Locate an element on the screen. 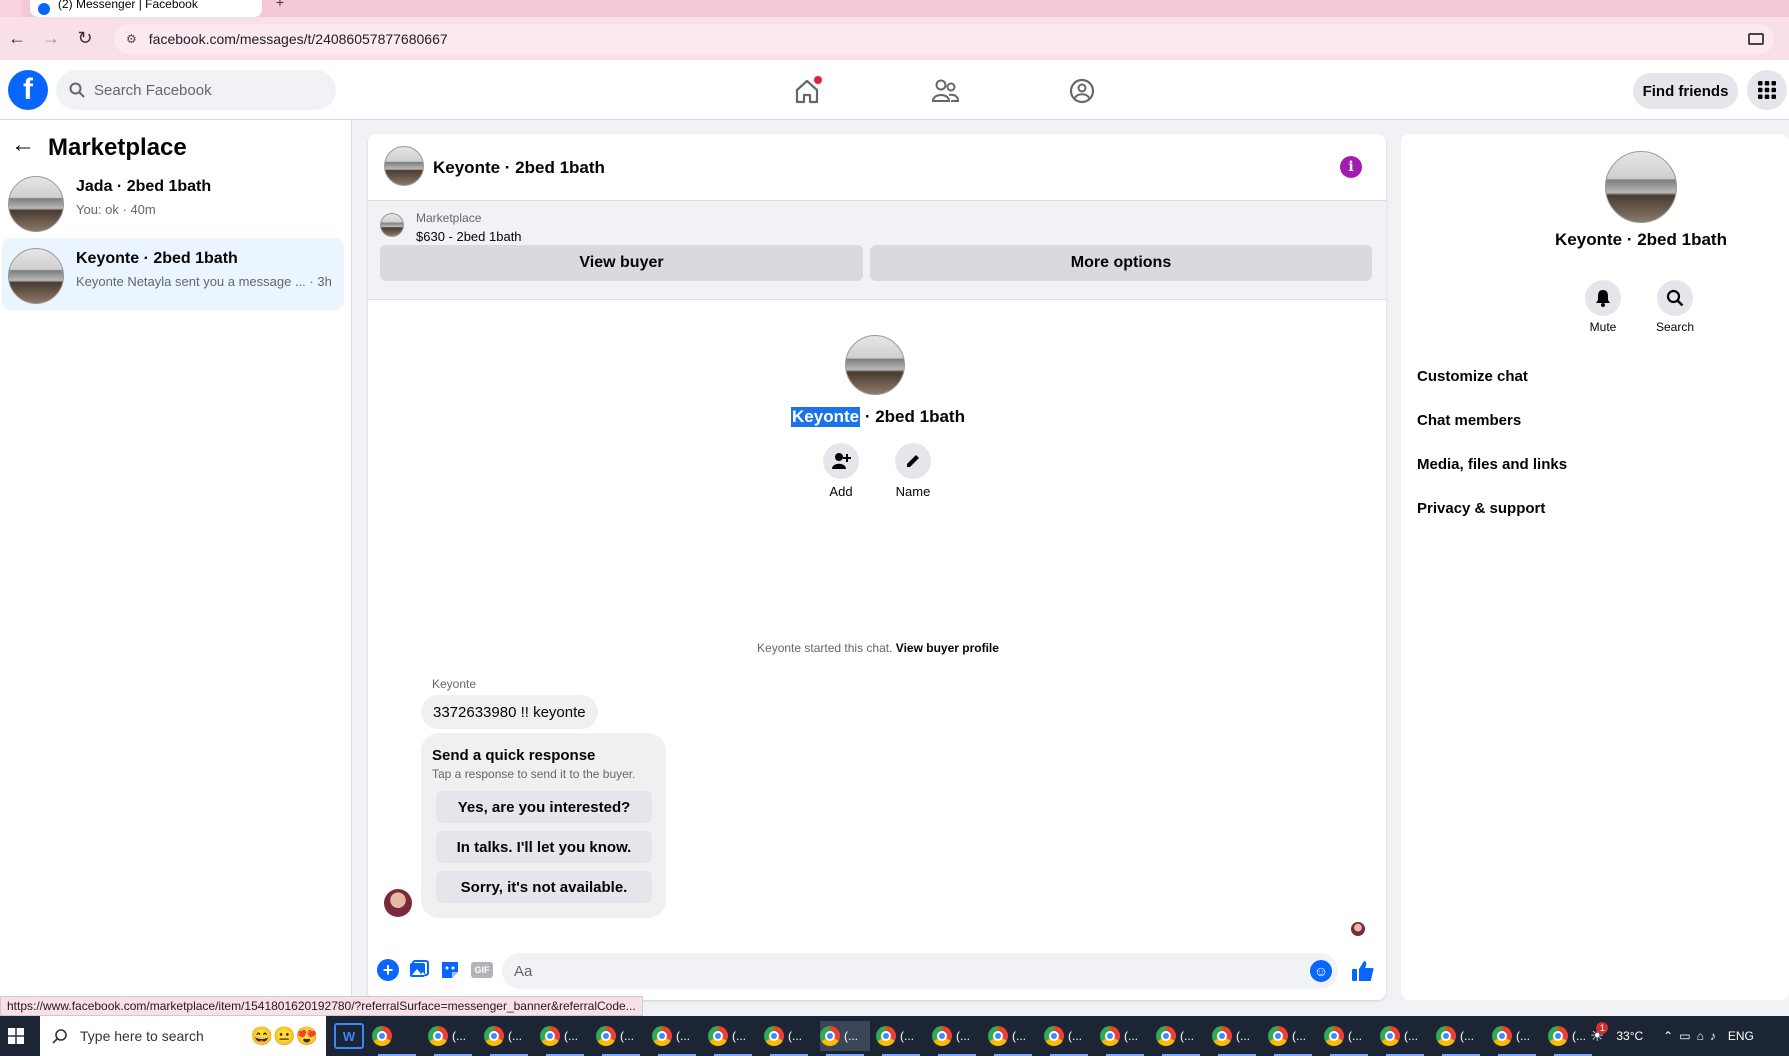  search-conversation-button is located at coordinates (1675, 298).